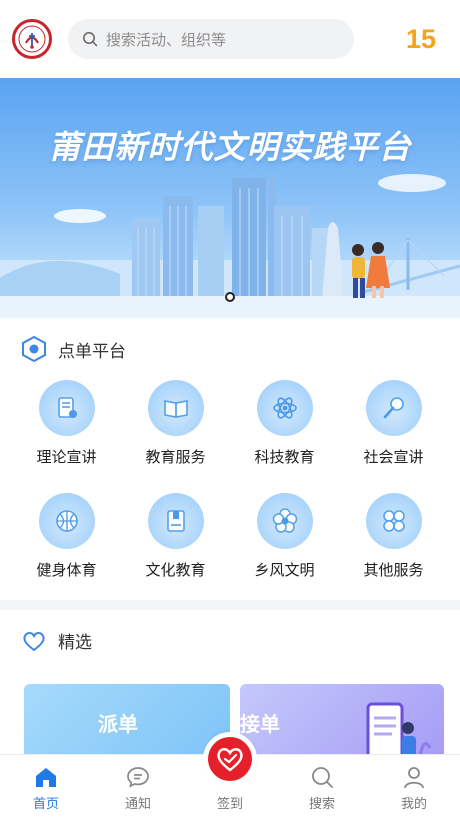 This screenshot has height=818, width=460. I want to click on tab-label: 通知, so click(137, 804).